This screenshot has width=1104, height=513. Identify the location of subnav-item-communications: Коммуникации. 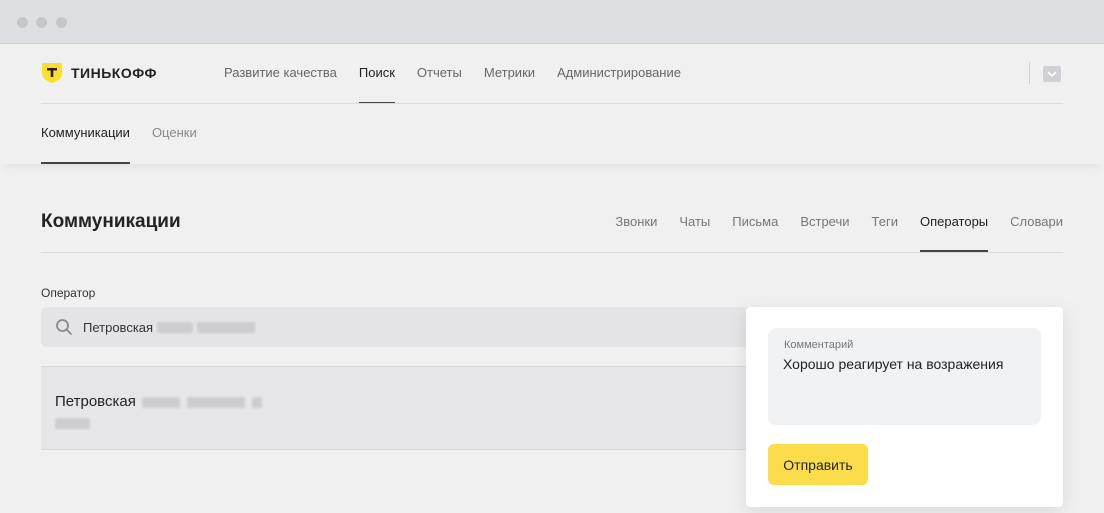
(85, 134).